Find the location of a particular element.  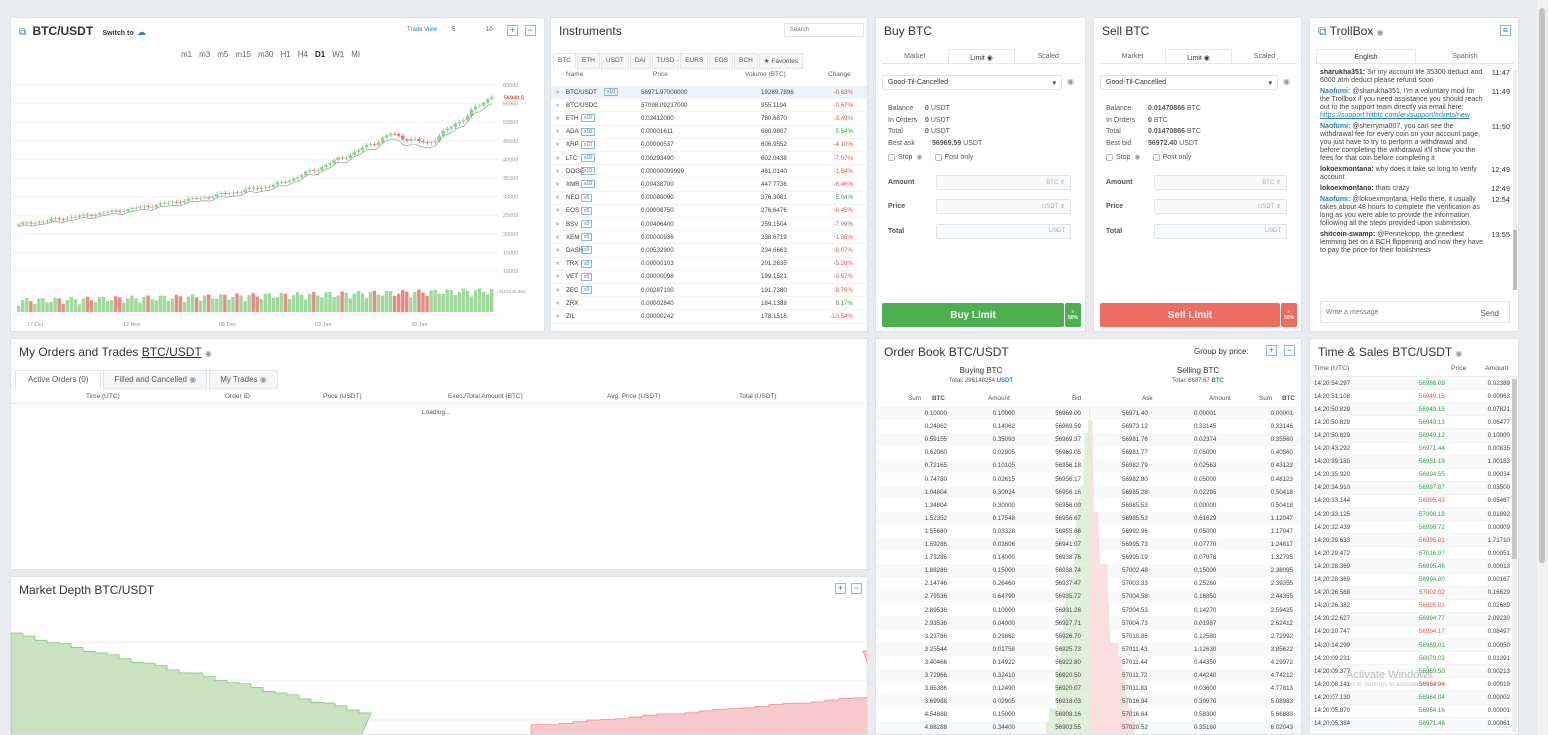

sell-options: Stop ◉ Post only is located at coordinates (1148, 157).